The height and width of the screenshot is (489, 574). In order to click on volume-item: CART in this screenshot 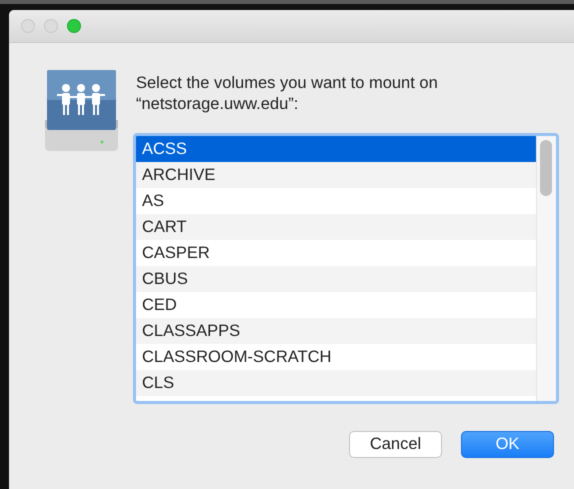, I will do `click(336, 227)`.